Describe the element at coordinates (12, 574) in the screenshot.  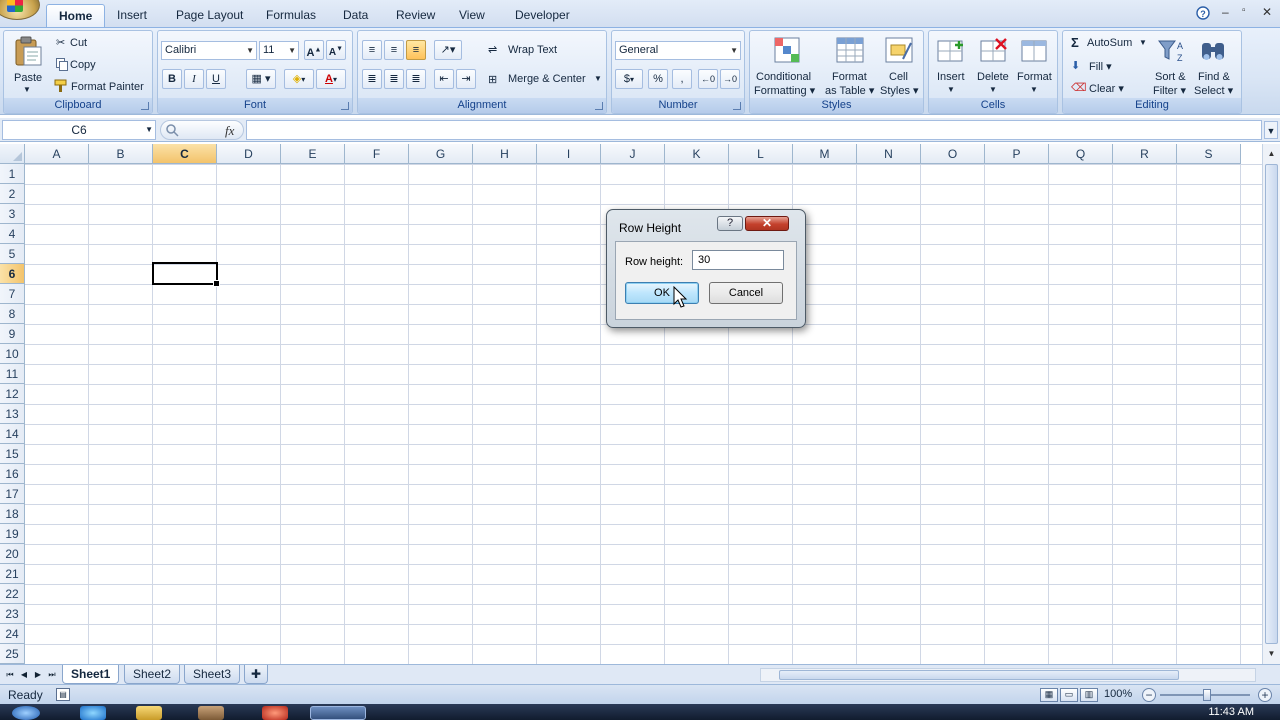
I see `row-header-21: 21` at that location.